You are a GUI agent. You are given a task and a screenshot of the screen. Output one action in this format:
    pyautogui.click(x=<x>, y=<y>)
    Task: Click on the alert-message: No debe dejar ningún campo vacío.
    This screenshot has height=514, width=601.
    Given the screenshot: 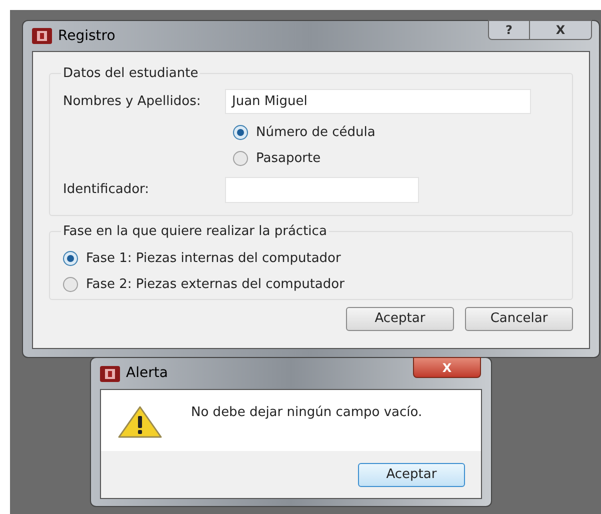 What is the action you would take?
    pyautogui.click(x=306, y=413)
    